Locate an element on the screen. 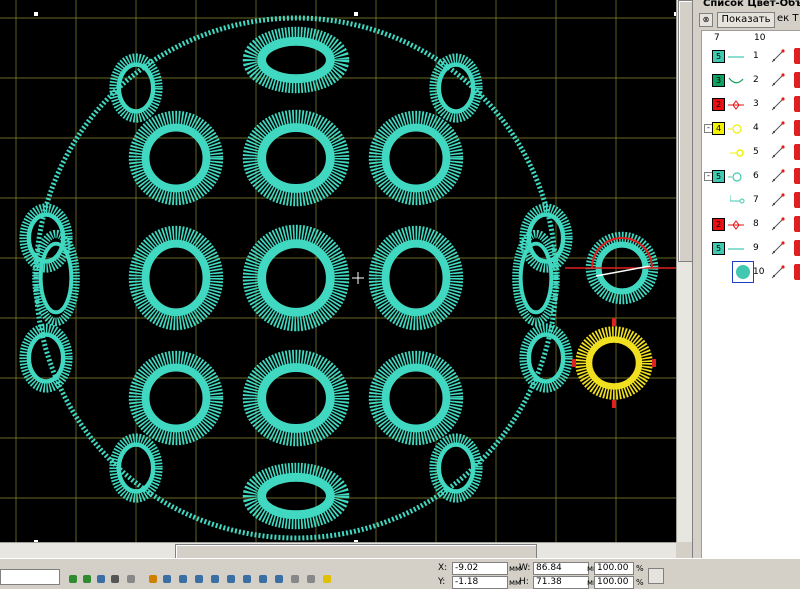 The width and height of the screenshot is (800, 589). row-number: 8 is located at coordinates (756, 224).